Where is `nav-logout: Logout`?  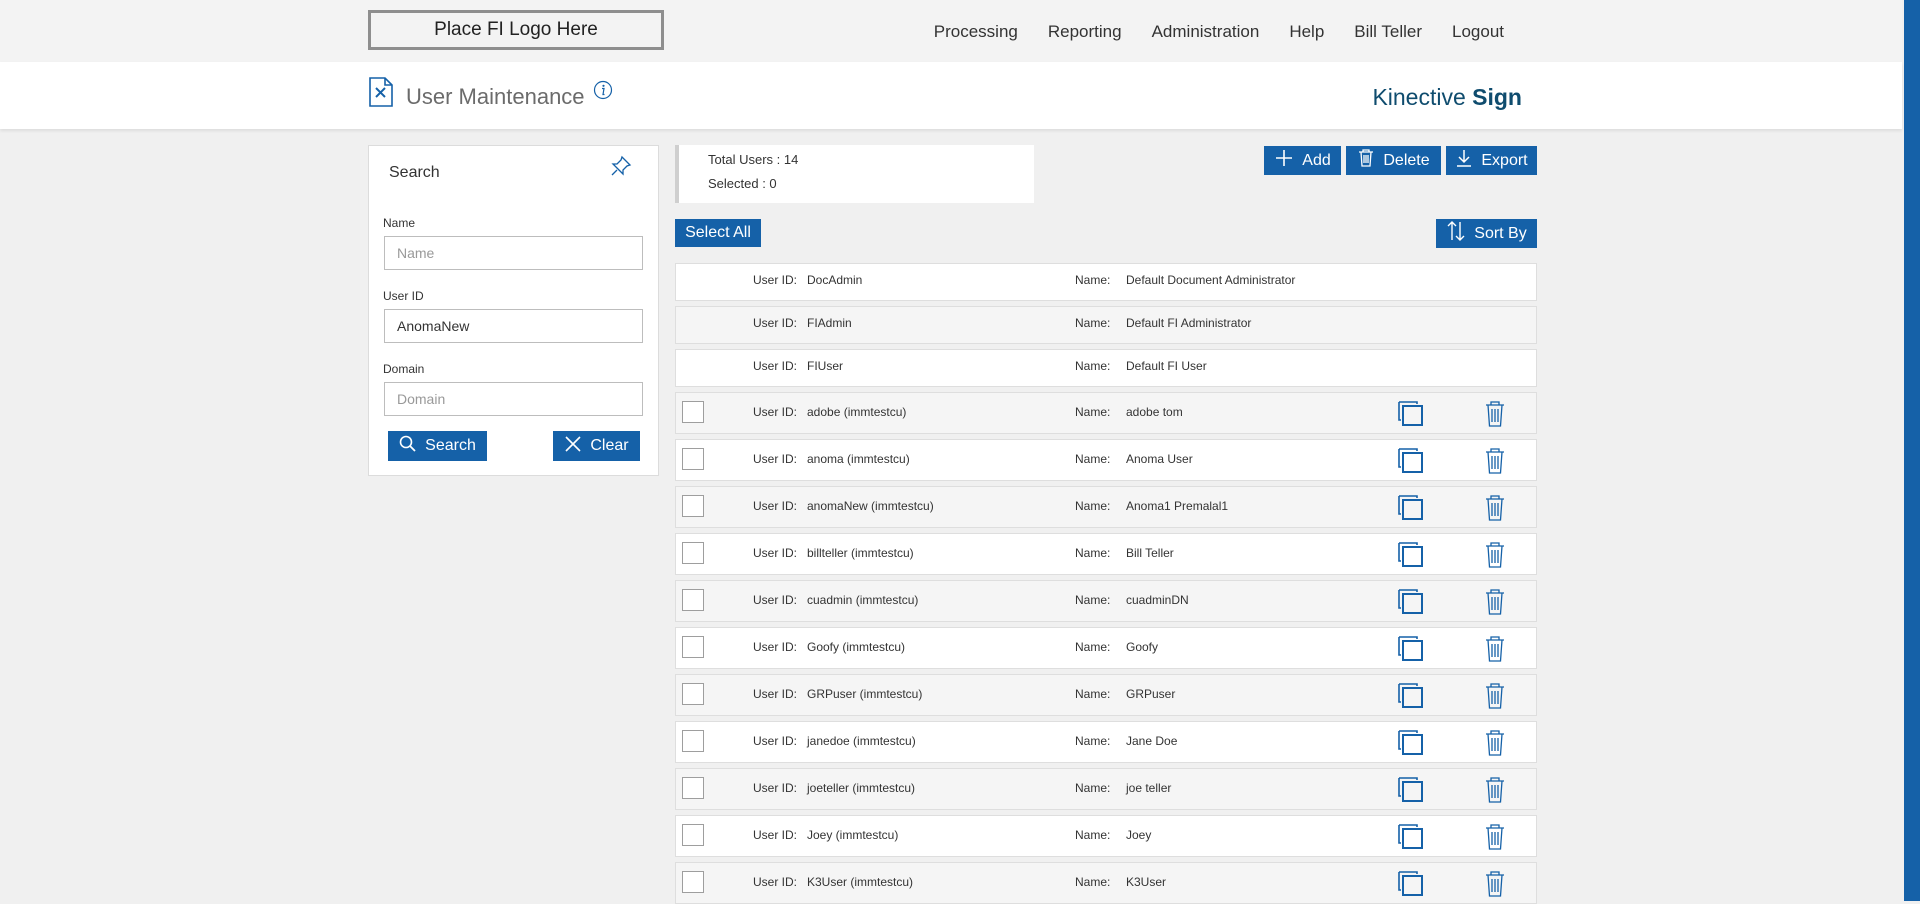 nav-logout: Logout is located at coordinates (1478, 32).